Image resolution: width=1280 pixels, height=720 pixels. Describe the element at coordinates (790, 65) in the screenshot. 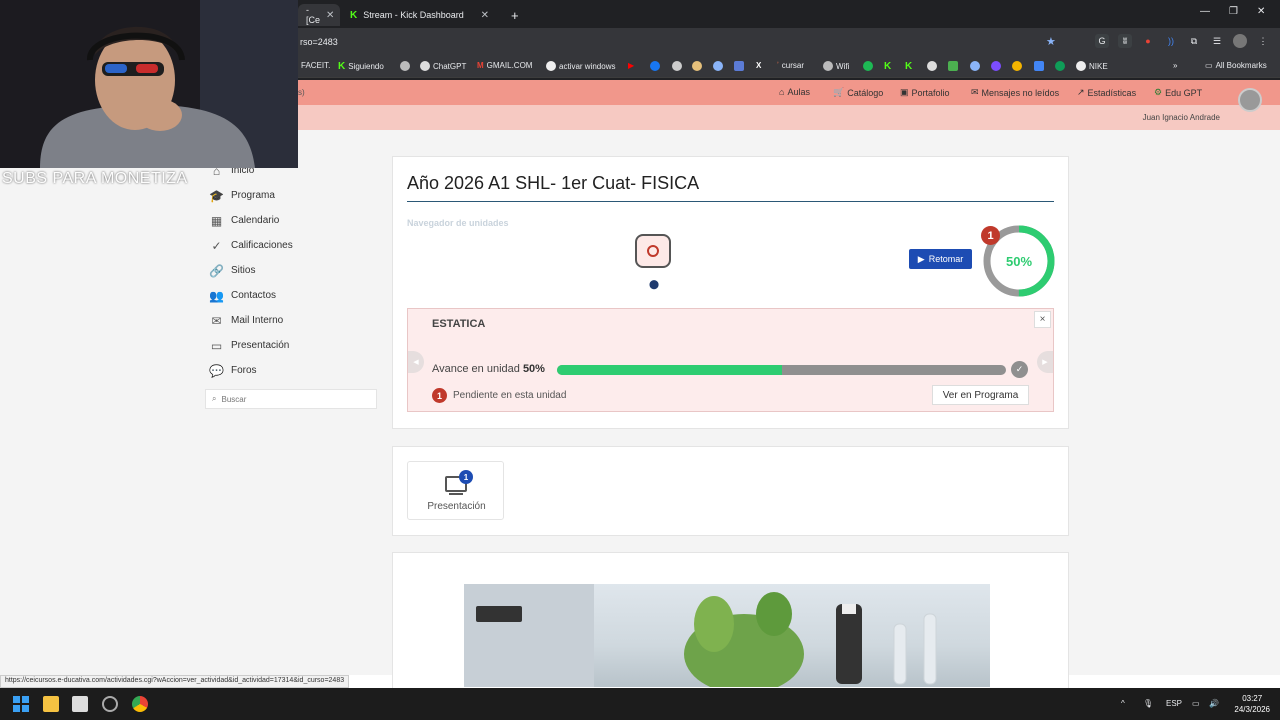

I see `bookmark-cursar: ʼ cursar` at that location.